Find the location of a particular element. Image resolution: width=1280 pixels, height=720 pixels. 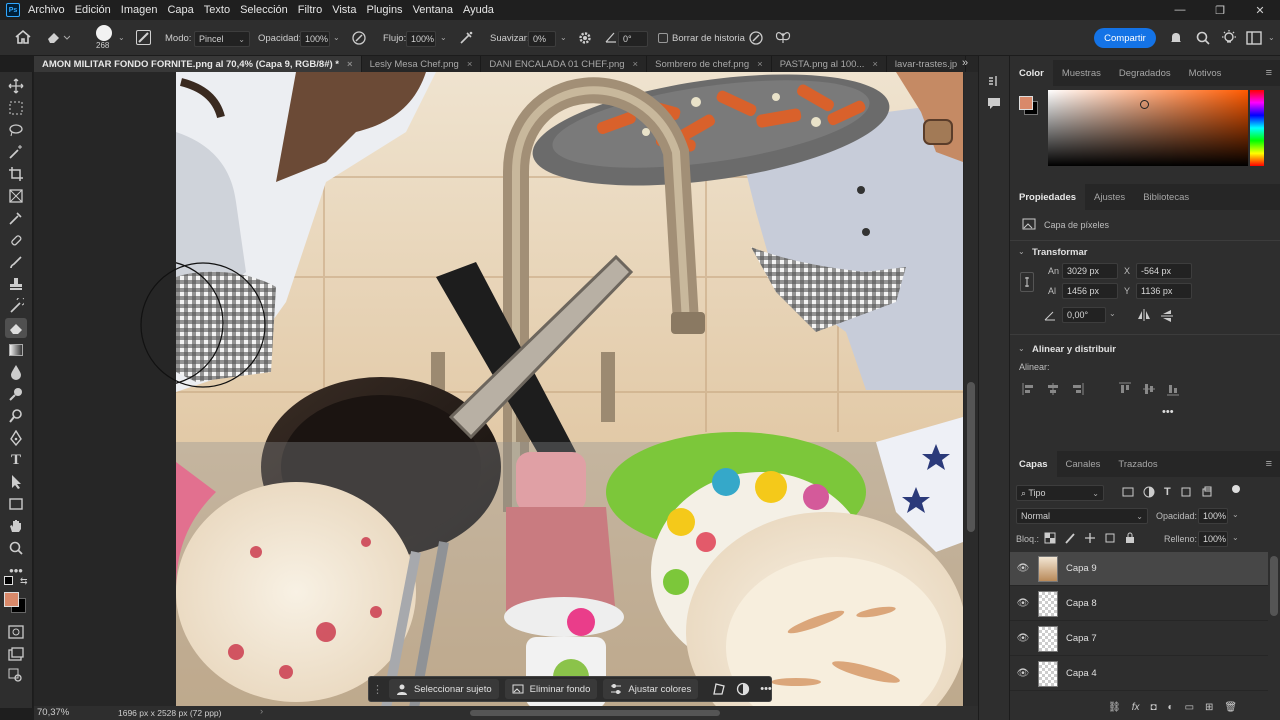

tab-document-3: DANI ENCALADA 01 CHEF.png × is located at coordinates (564, 64).